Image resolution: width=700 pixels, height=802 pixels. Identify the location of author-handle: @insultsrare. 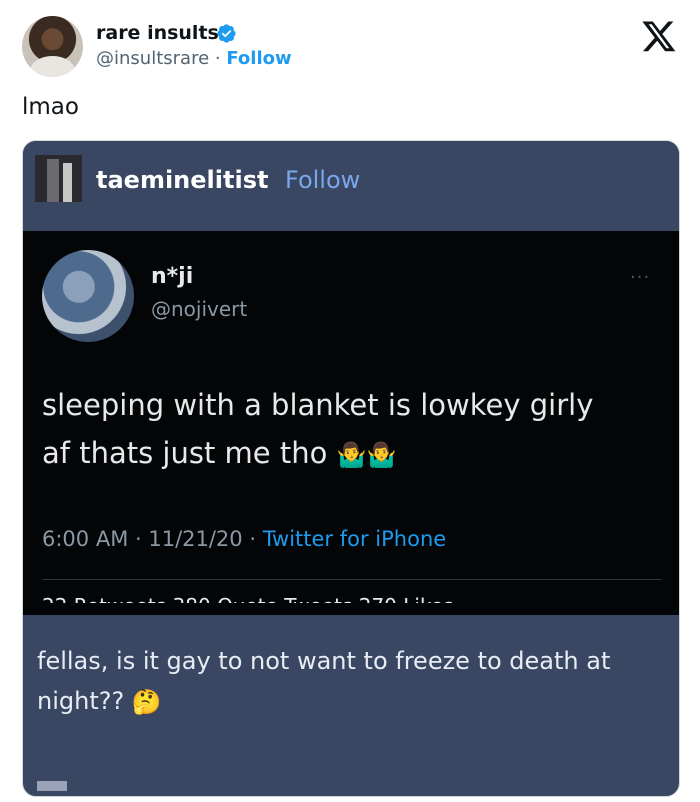
(152, 58).